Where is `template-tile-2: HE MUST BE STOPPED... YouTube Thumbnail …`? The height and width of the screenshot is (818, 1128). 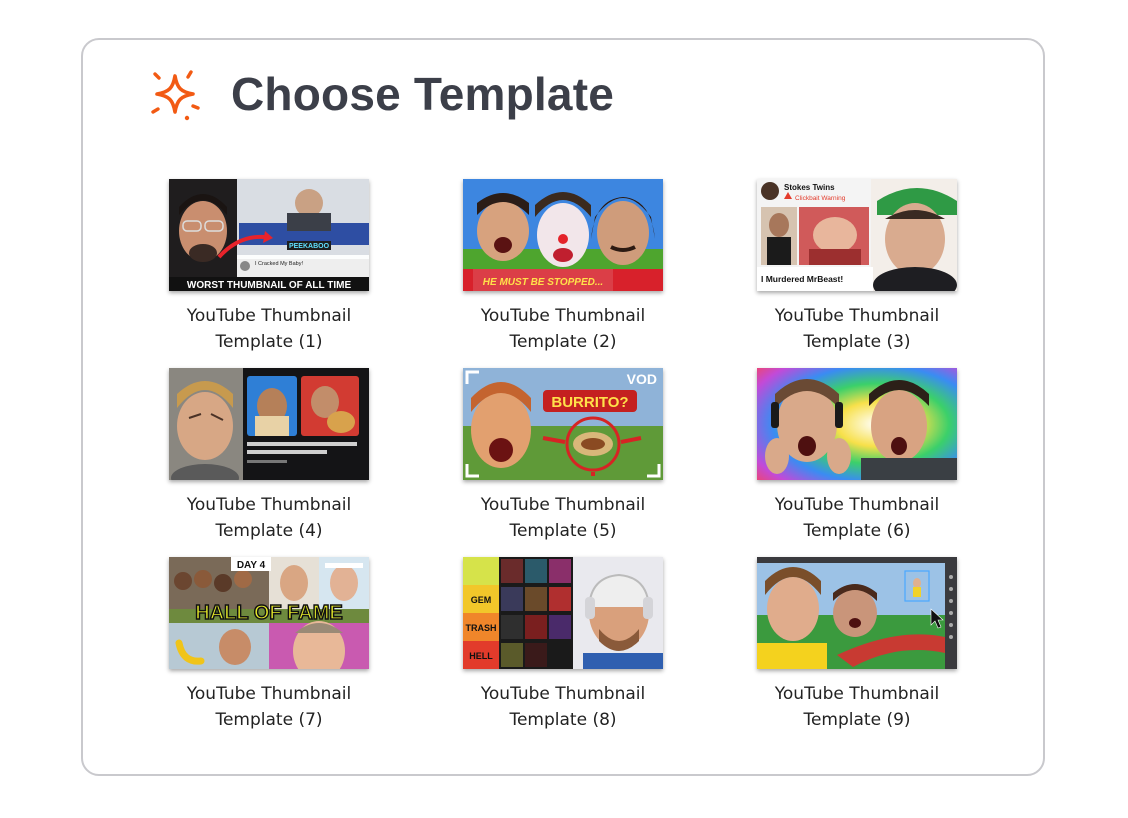
template-tile-2: HE MUST BE STOPPED... YouTube Thumbnail … is located at coordinates (563, 273).